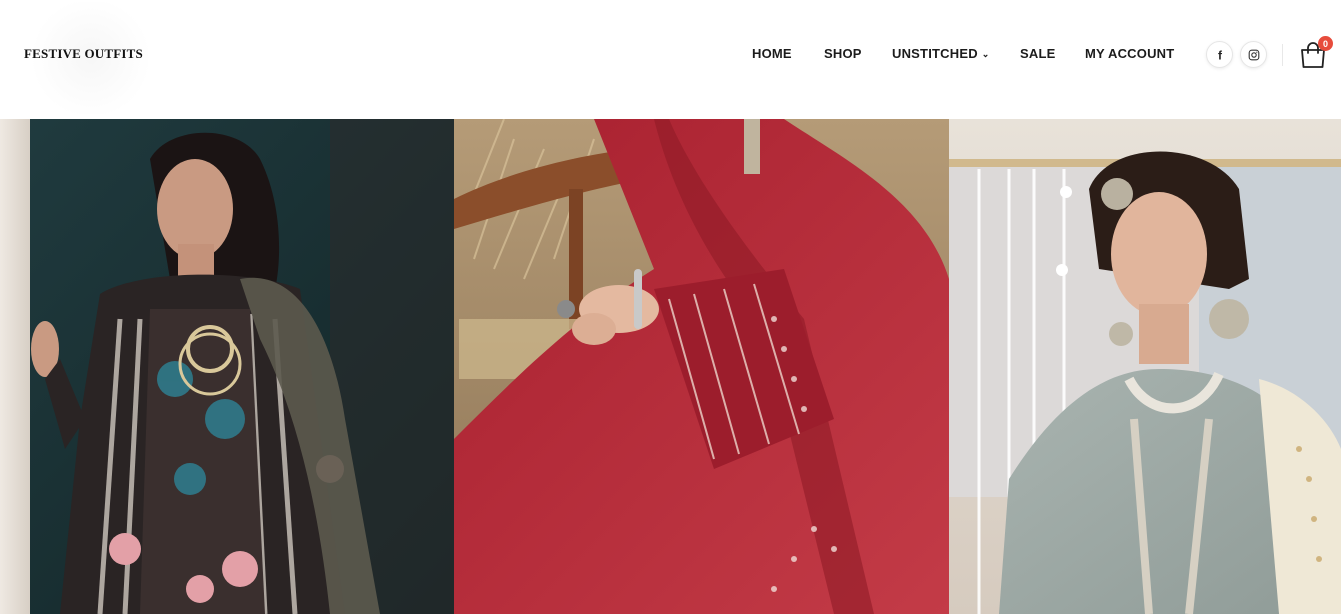 The height and width of the screenshot is (614, 1341). I want to click on chevron-down-icon: ⌄, so click(985, 54).